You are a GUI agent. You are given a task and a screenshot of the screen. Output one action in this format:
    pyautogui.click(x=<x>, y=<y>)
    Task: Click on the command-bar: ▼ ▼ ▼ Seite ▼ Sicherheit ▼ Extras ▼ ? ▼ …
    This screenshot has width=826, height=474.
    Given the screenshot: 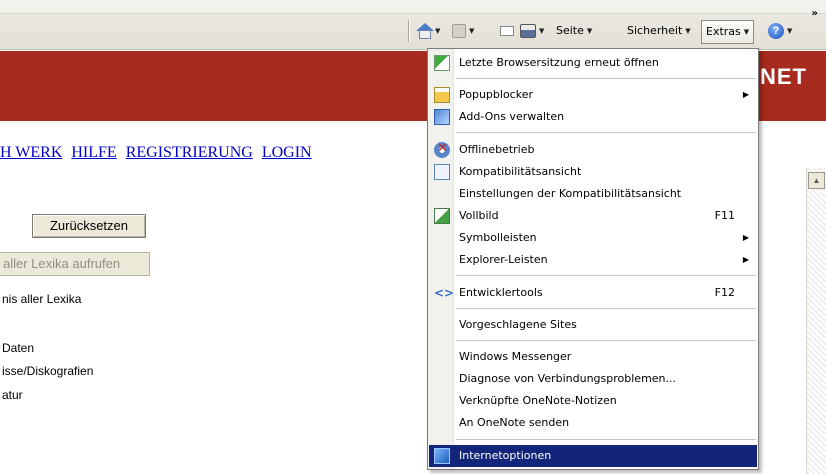 What is the action you would take?
    pyautogui.click(x=413, y=25)
    